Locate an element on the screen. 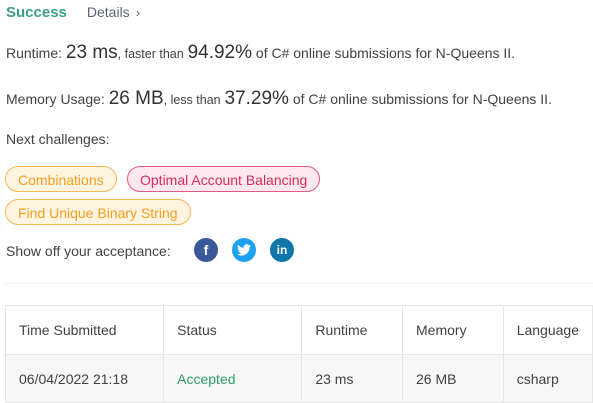  col-language: Language is located at coordinates (547, 330).